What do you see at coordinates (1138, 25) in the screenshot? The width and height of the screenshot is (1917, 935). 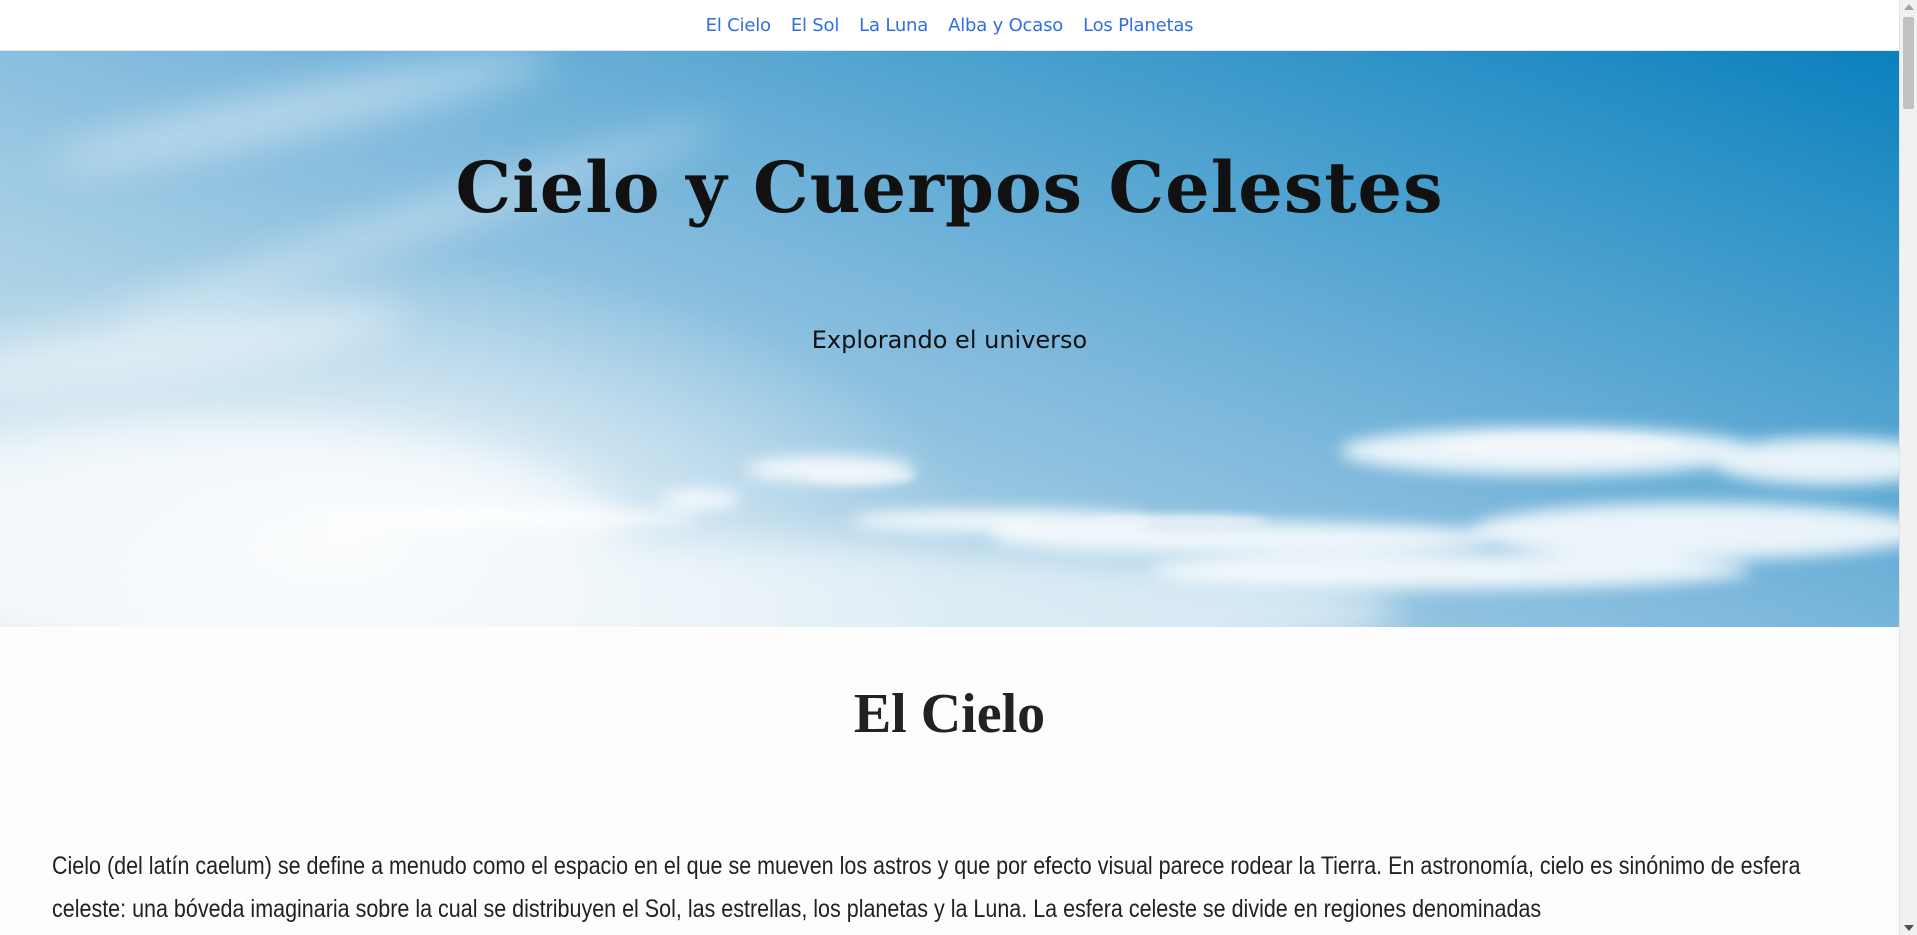 I see `nav-link-los-planetas: Los Planetas` at bounding box center [1138, 25].